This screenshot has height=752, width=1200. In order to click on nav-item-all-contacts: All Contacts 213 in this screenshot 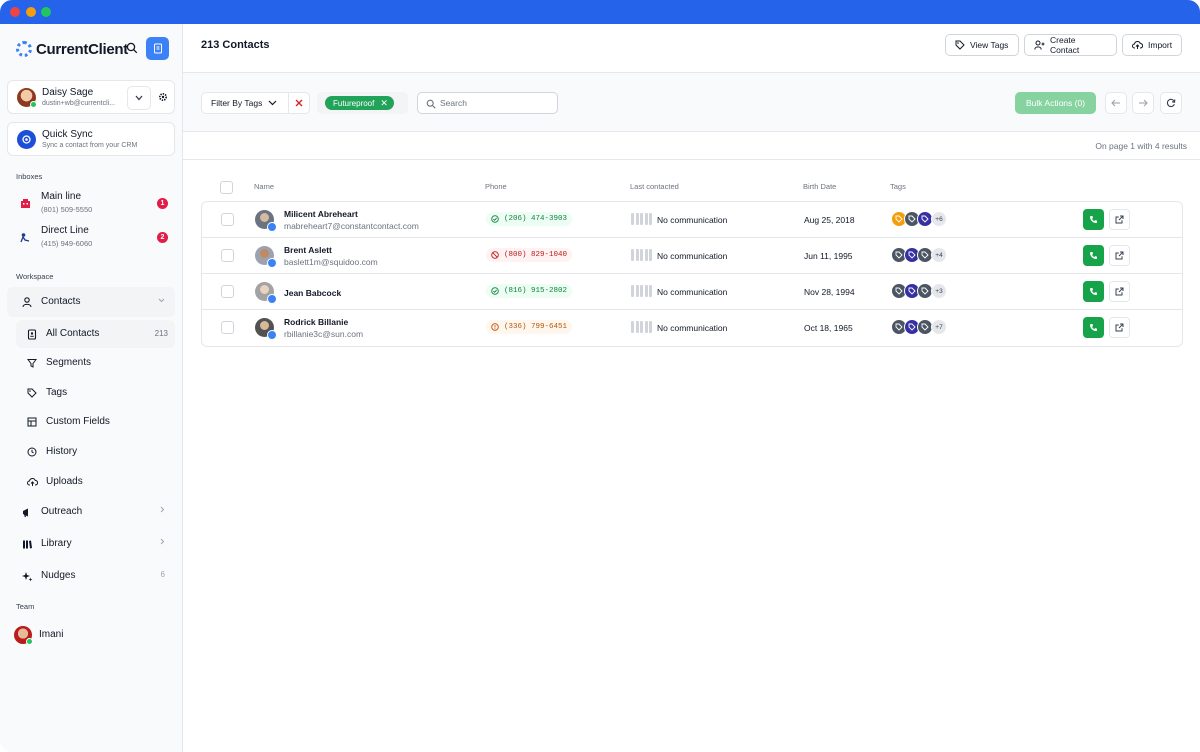, I will do `click(95, 334)`.